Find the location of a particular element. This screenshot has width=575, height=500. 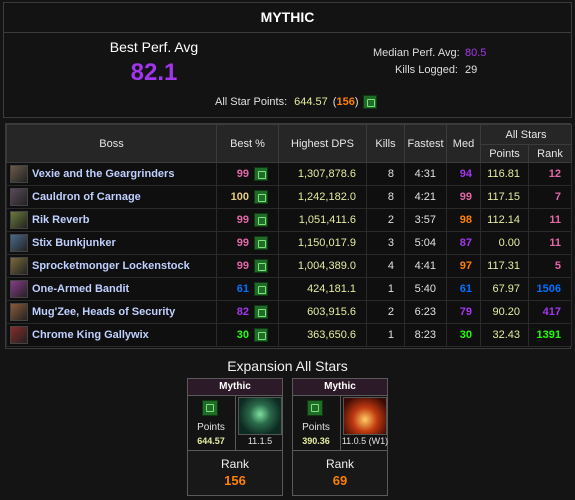

panel-title: MYTHIC is located at coordinates (287, 17).